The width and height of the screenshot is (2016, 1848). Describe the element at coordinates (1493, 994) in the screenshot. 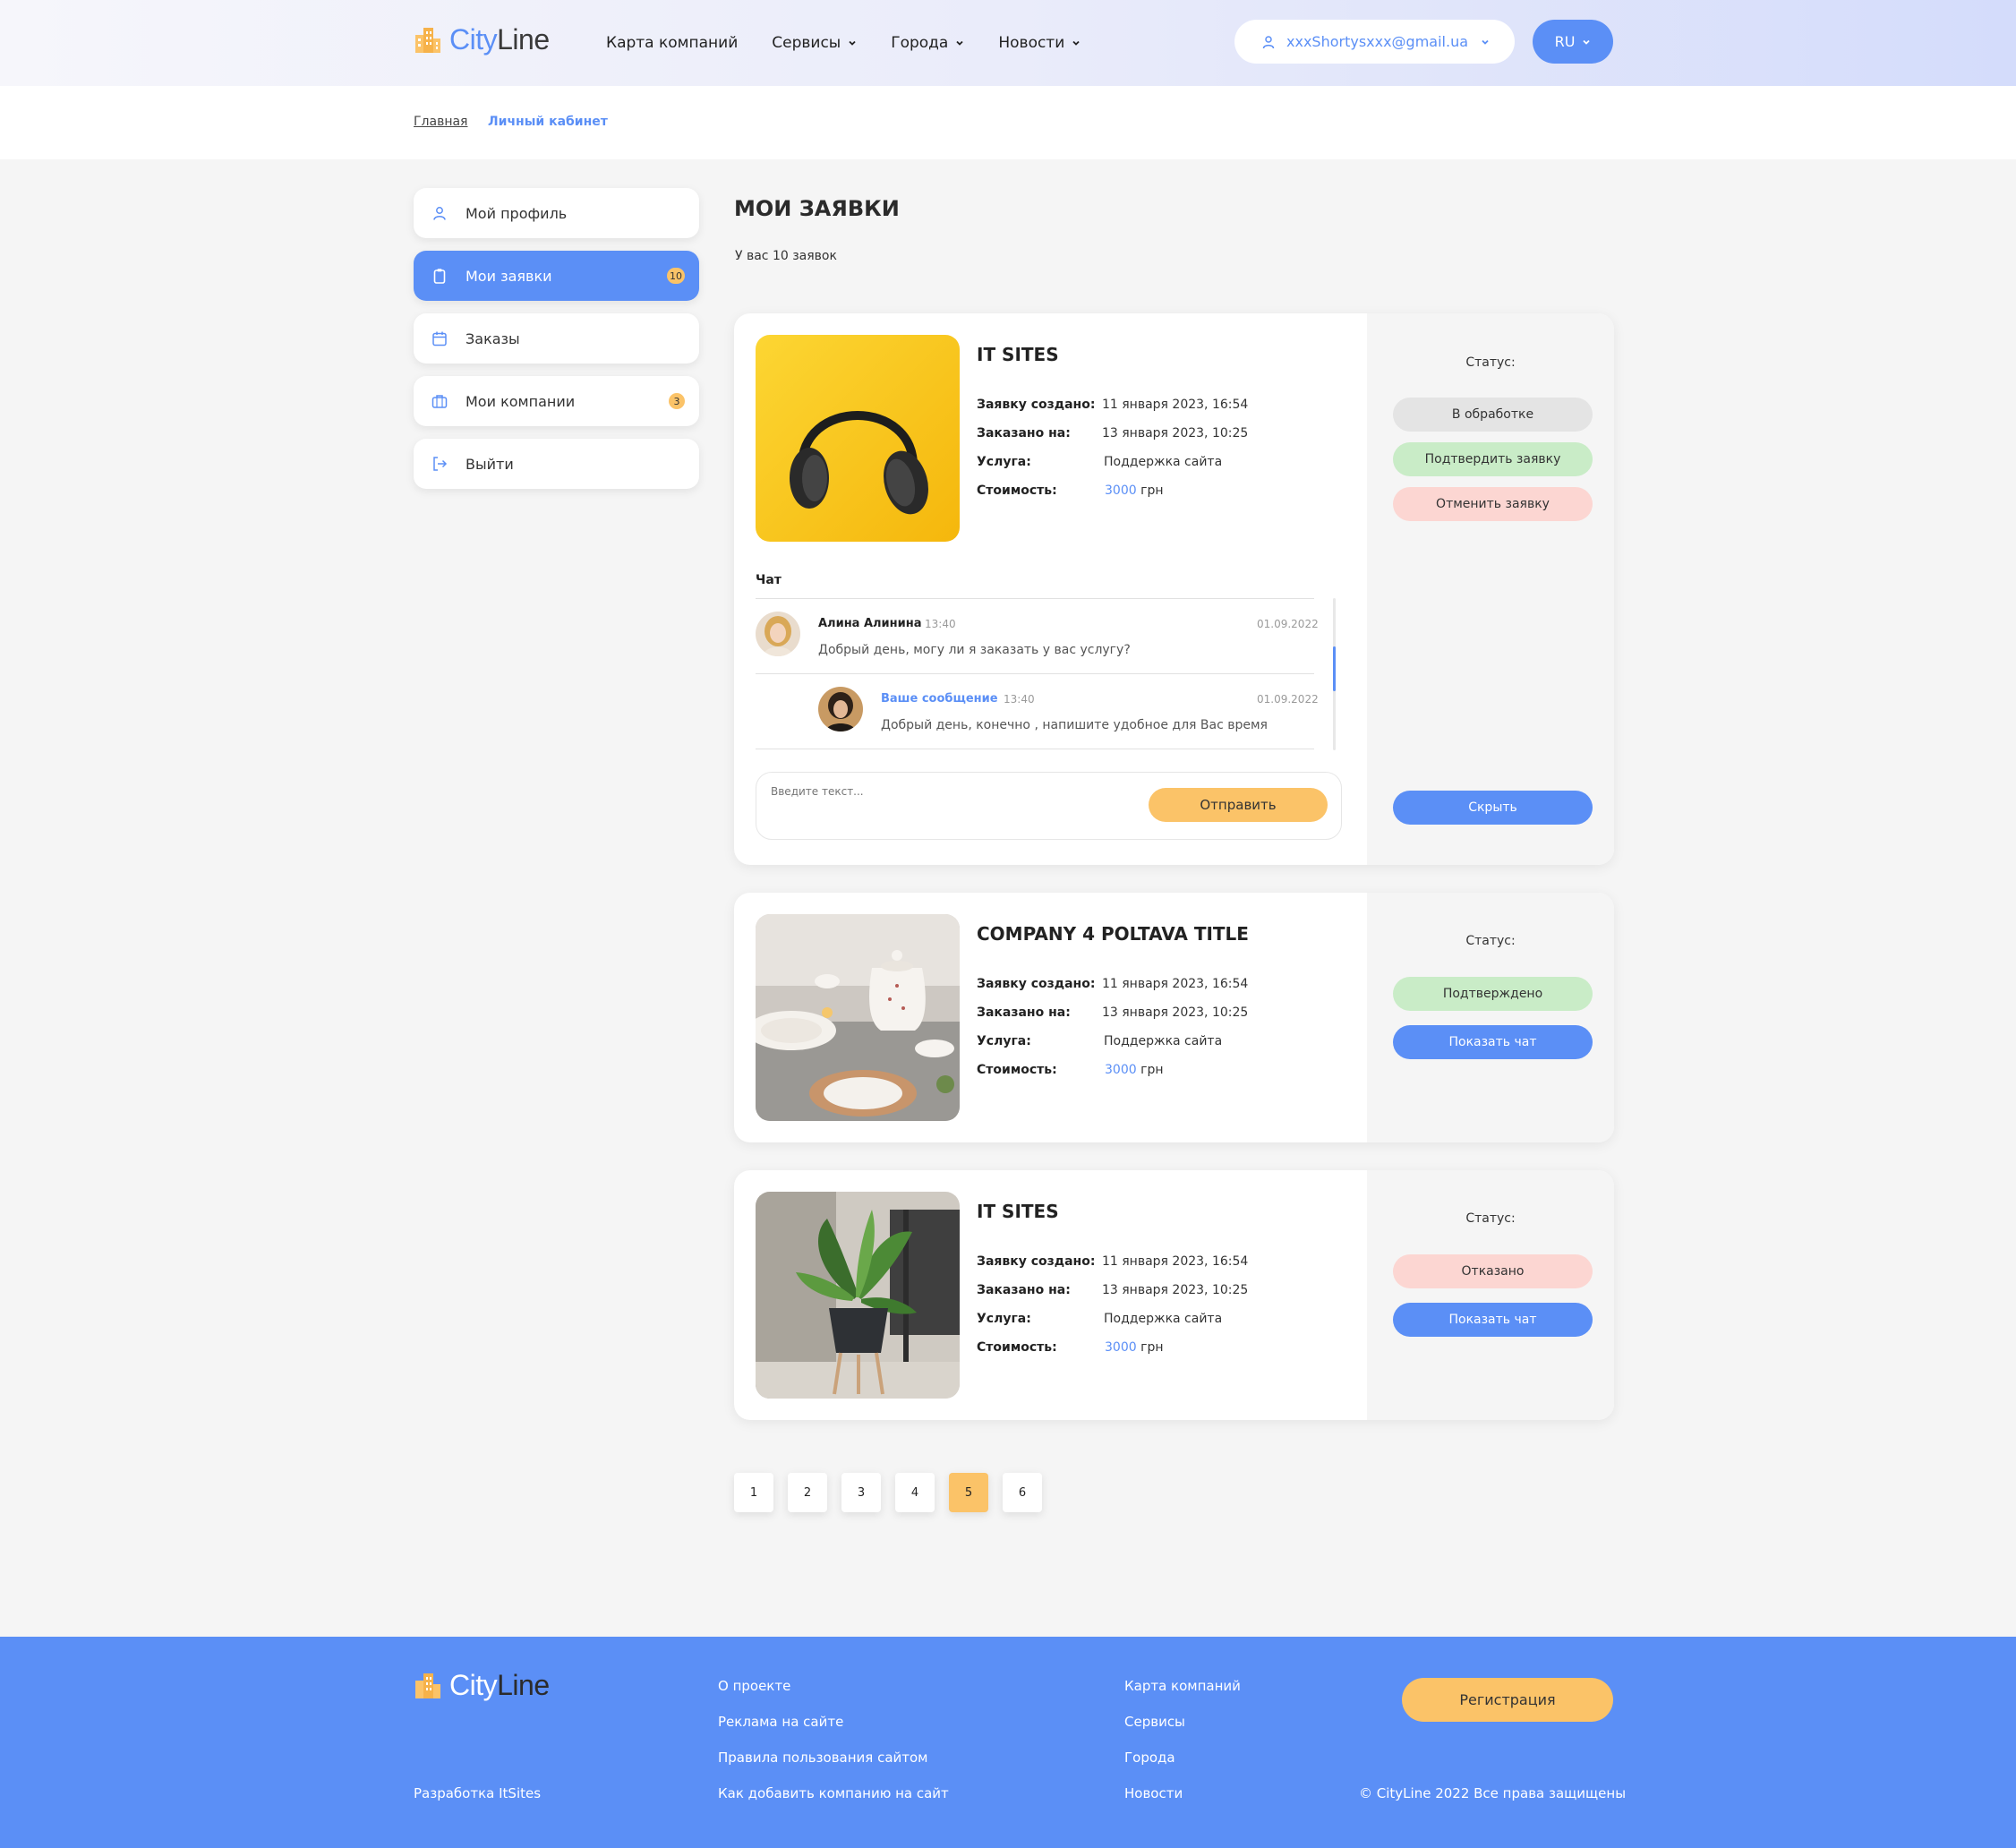

I see `status-confirmed-badge: Подтверждено` at that location.